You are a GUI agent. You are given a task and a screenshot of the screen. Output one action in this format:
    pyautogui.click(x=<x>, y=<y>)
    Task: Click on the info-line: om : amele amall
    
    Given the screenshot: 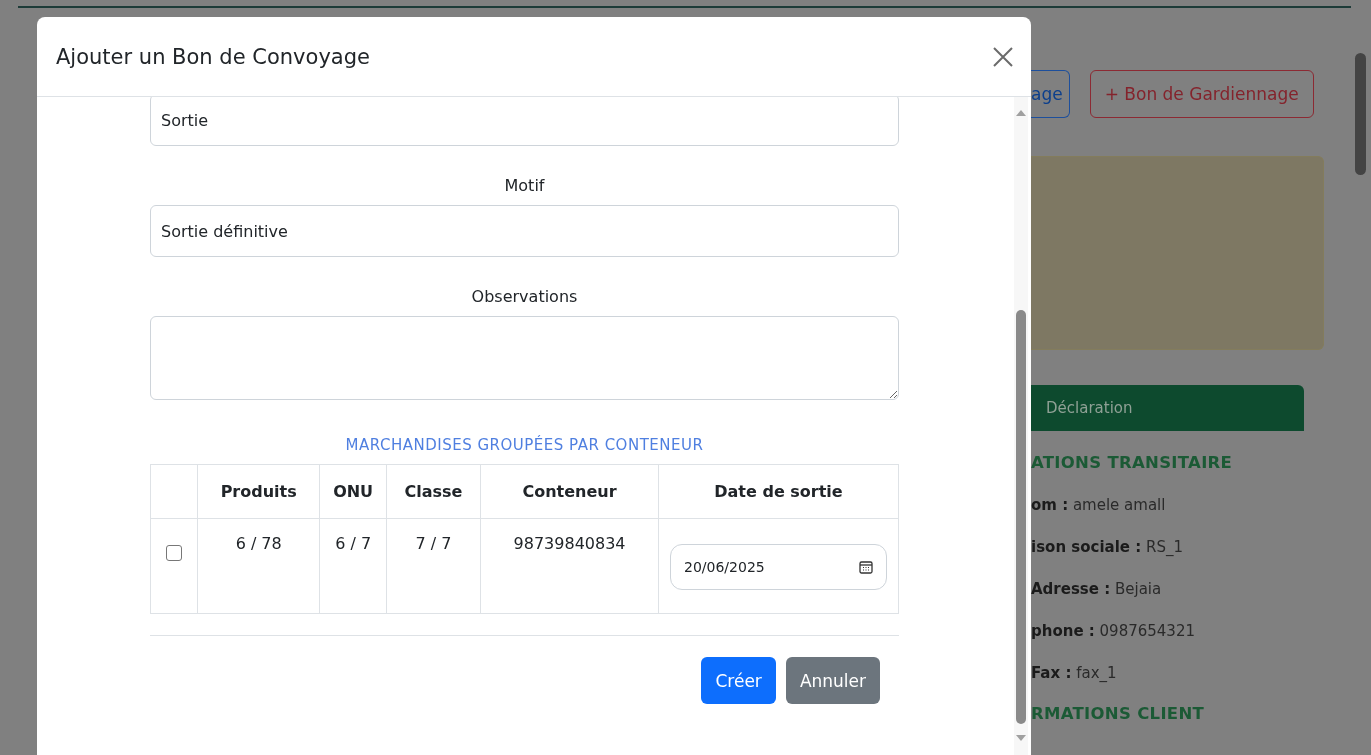 What is the action you would take?
    pyautogui.click(x=1099, y=505)
    